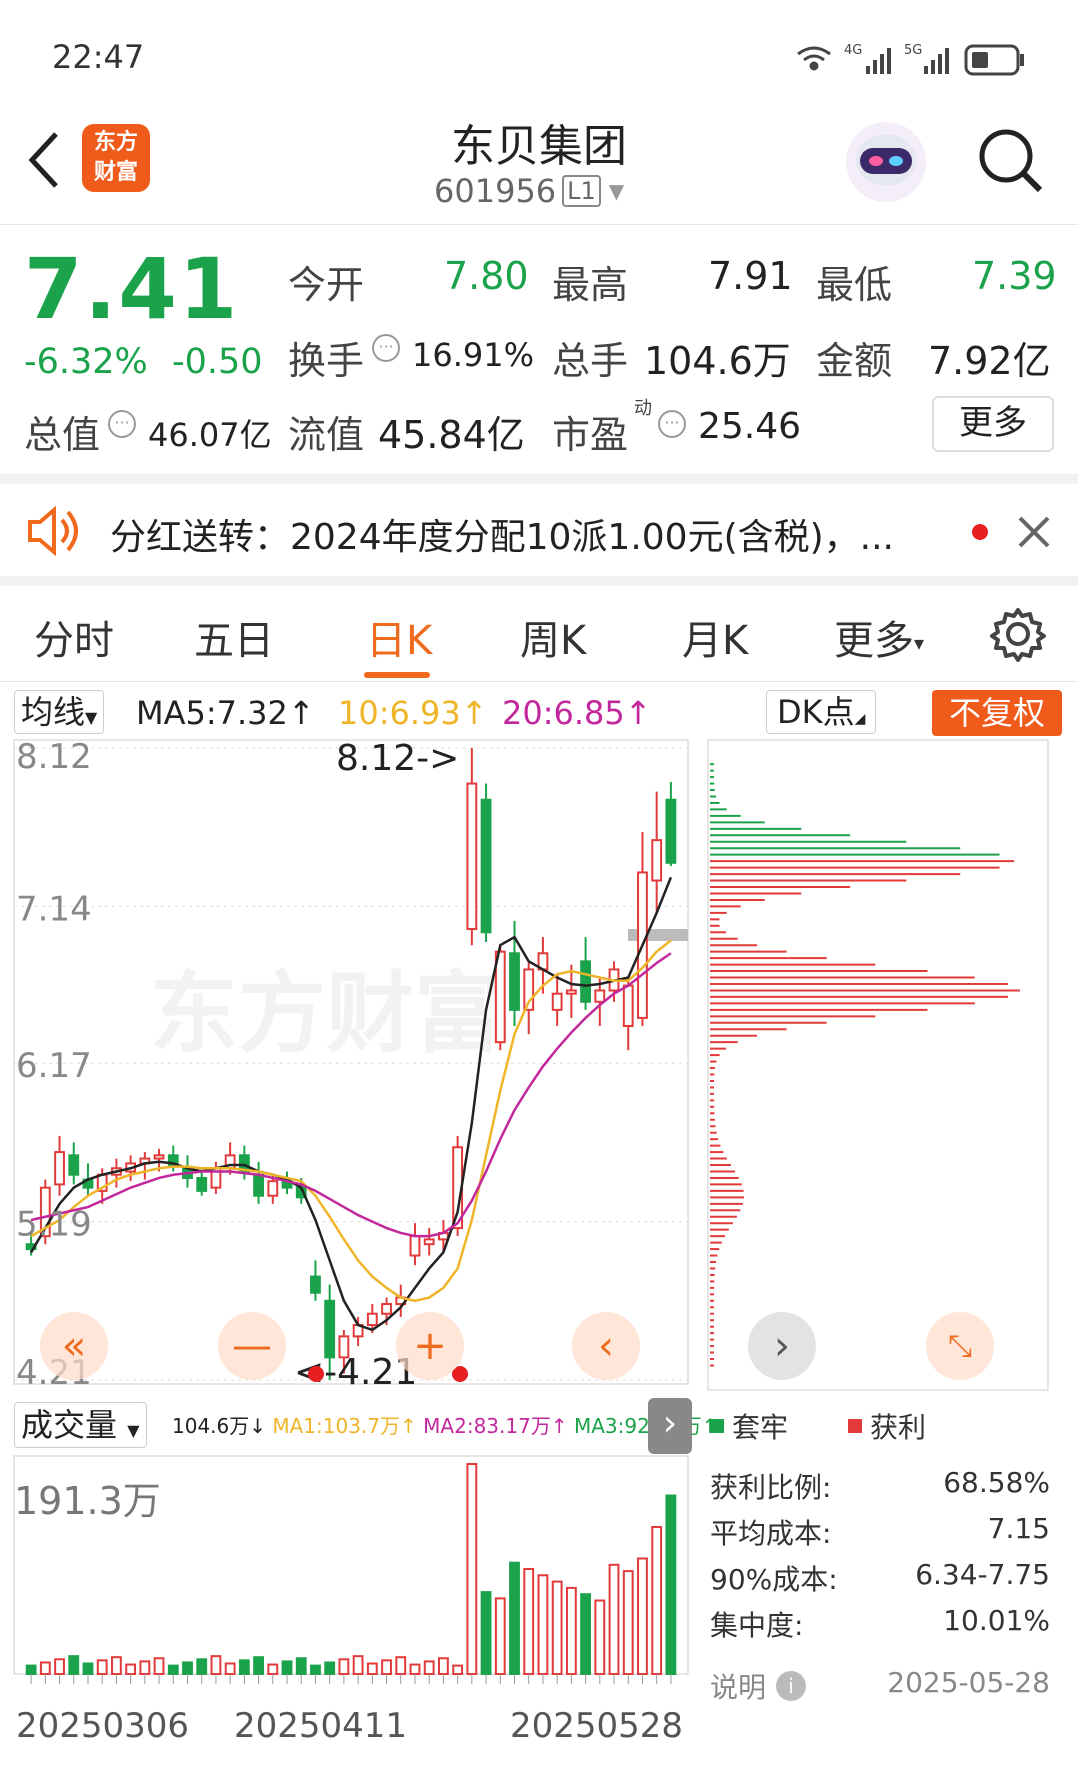  What do you see at coordinates (316, 1374) in the screenshot?
I see `signal-dot` at bounding box center [316, 1374].